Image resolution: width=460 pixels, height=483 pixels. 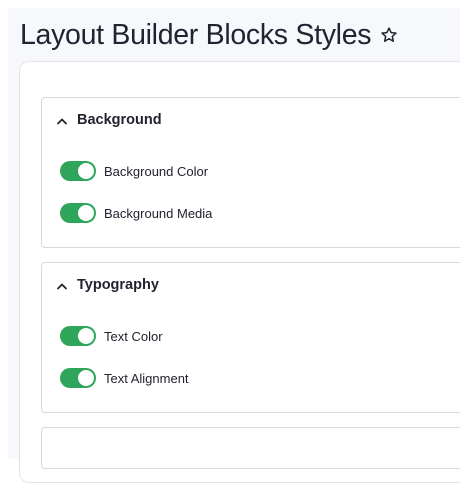 I want to click on toggle-label: Background Media, so click(x=158, y=213).